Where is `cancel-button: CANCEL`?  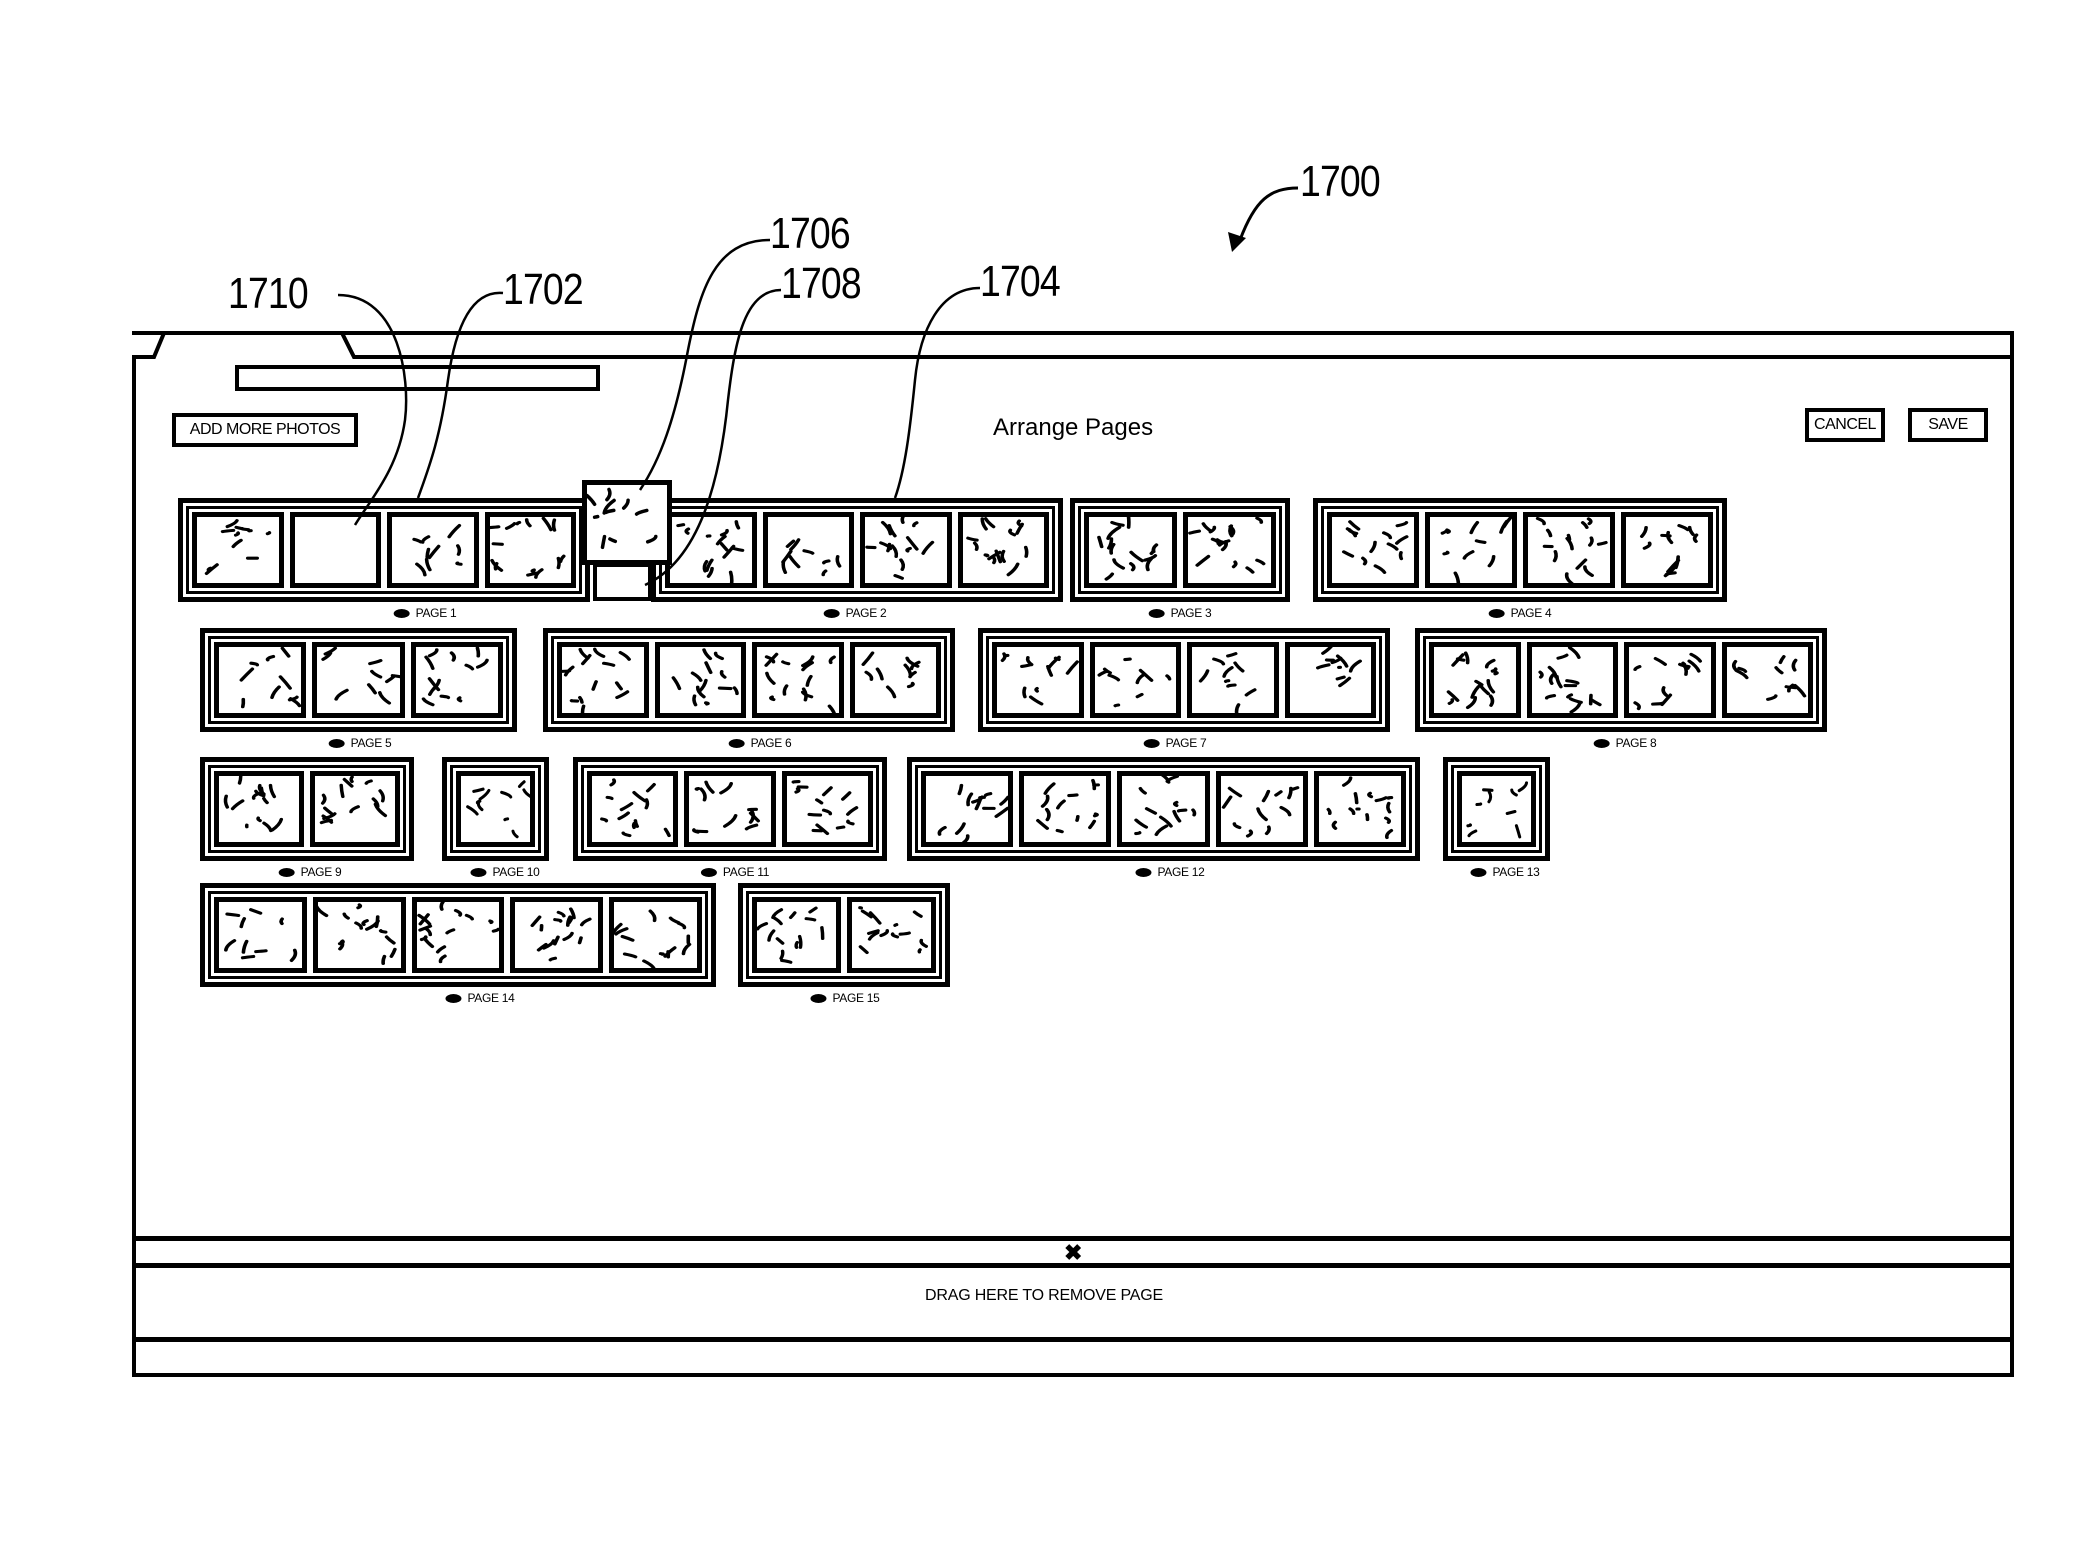
cancel-button: CANCEL is located at coordinates (1845, 425).